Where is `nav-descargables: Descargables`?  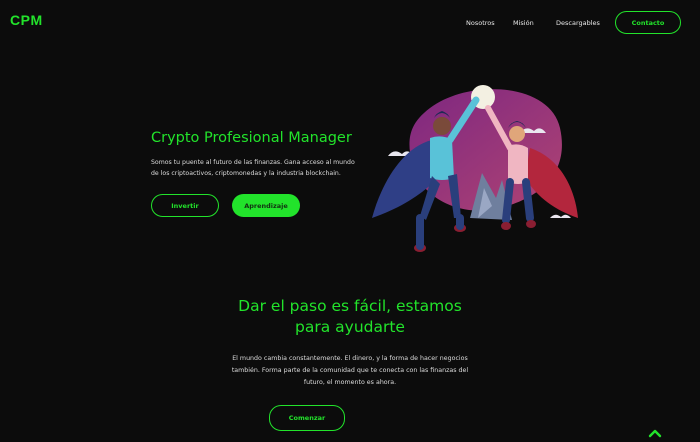
nav-descargables: Descargables is located at coordinates (578, 23).